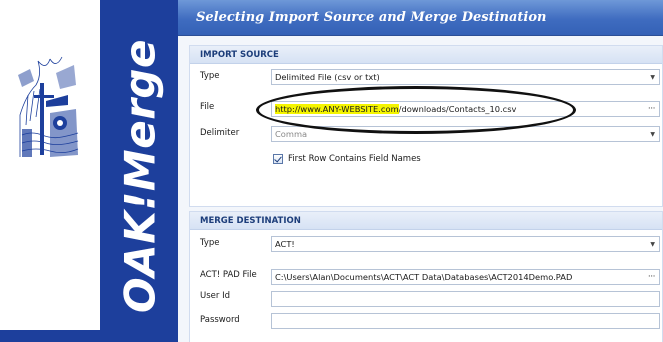  Describe the element at coordinates (220, 320) in the screenshot. I see `password-label: Password` at that location.